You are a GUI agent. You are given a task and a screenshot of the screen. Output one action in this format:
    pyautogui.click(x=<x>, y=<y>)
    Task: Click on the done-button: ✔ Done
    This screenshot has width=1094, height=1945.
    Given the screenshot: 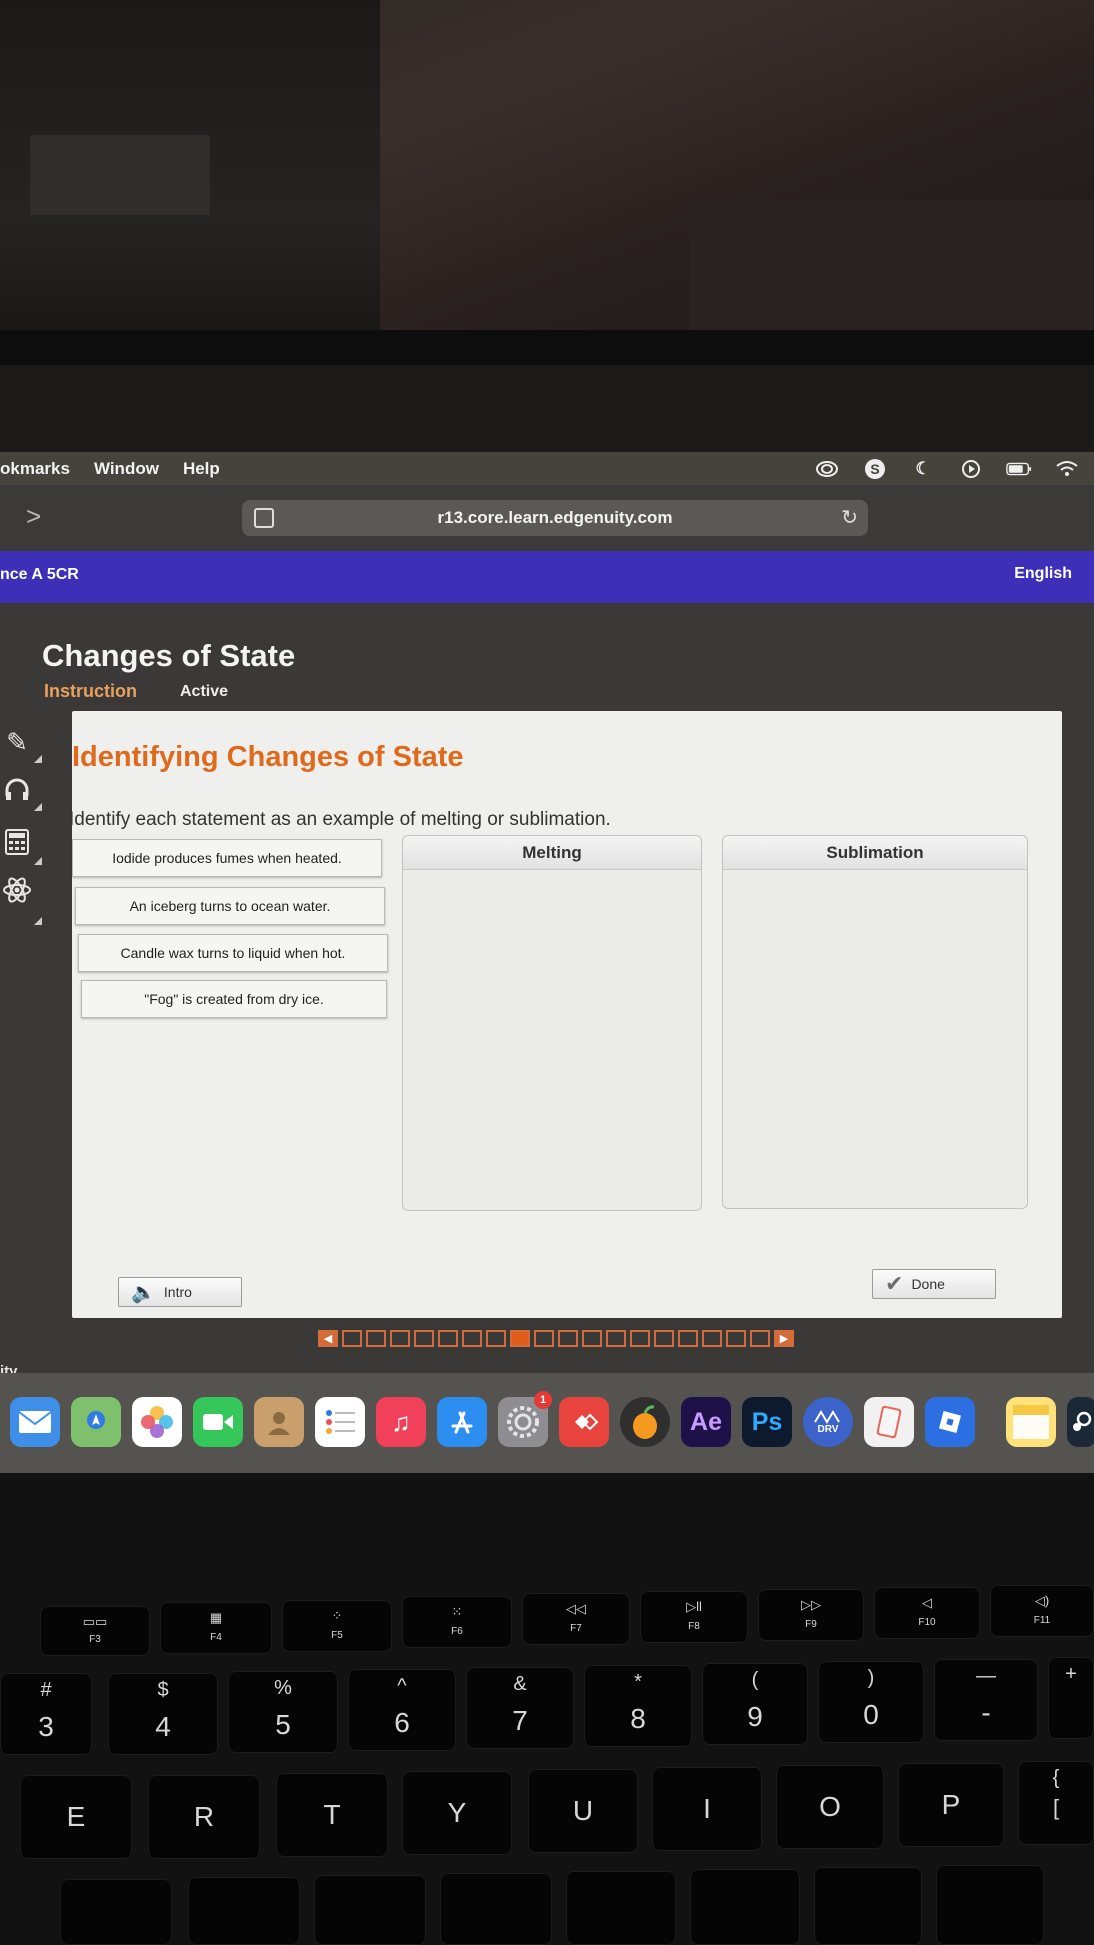 What is the action you would take?
    pyautogui.click(x=934, y=1284)
    